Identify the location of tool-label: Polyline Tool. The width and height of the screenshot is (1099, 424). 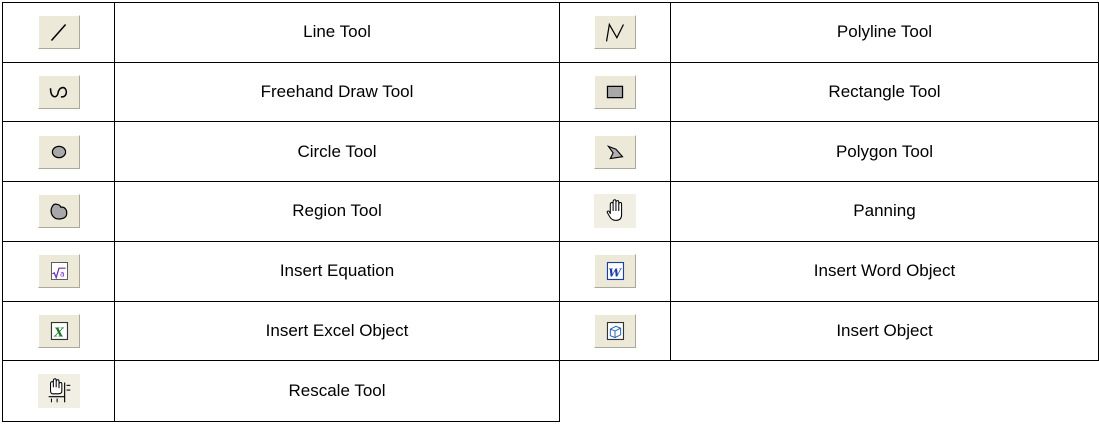
(884, 32).